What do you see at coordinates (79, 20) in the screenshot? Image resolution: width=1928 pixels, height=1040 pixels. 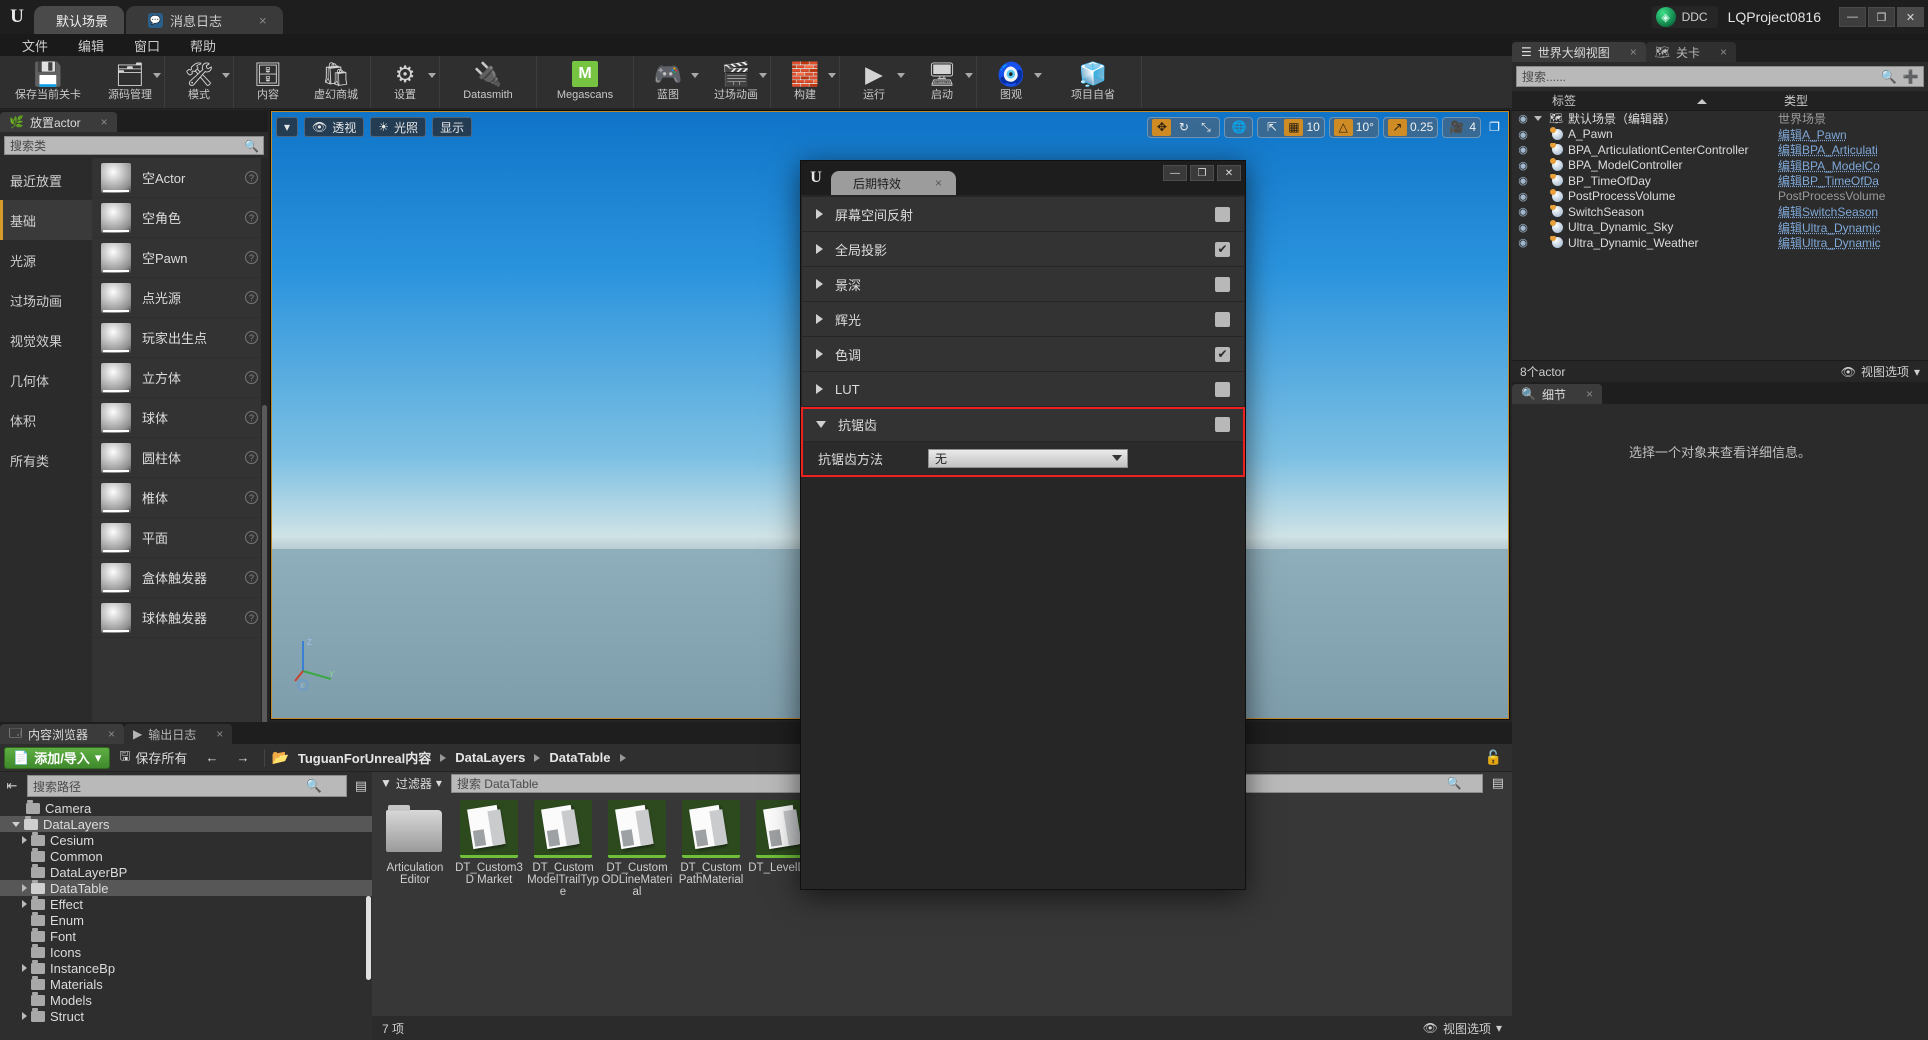 I see `window-tab-level: 默认场景` at bounding box center [79, 20].